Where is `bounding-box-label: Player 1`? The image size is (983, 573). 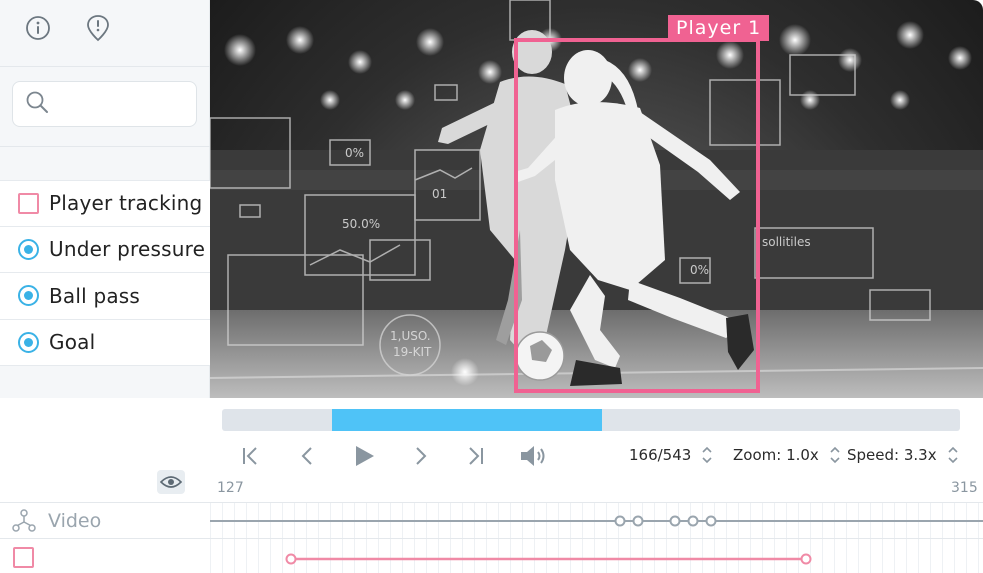
bounding-box-label: Player 1 is located at coordinates (719, 28).